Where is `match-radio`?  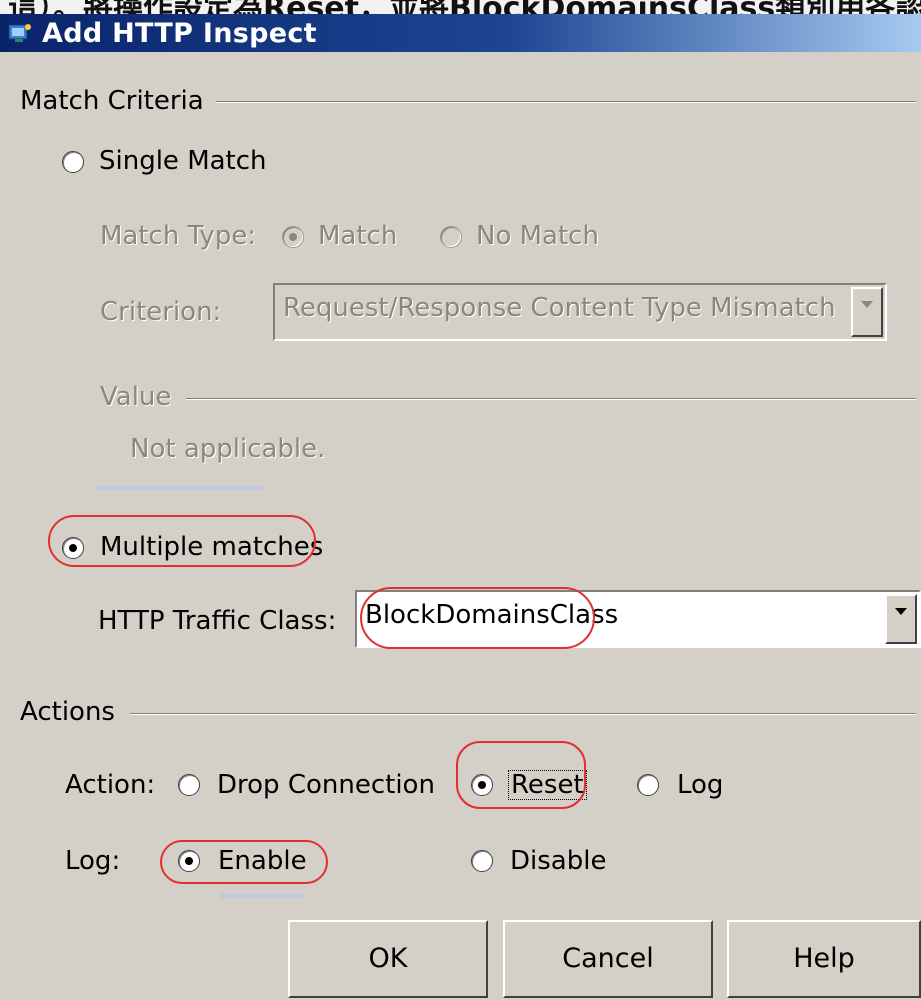 match-radio is located at coordinates (293, 237).